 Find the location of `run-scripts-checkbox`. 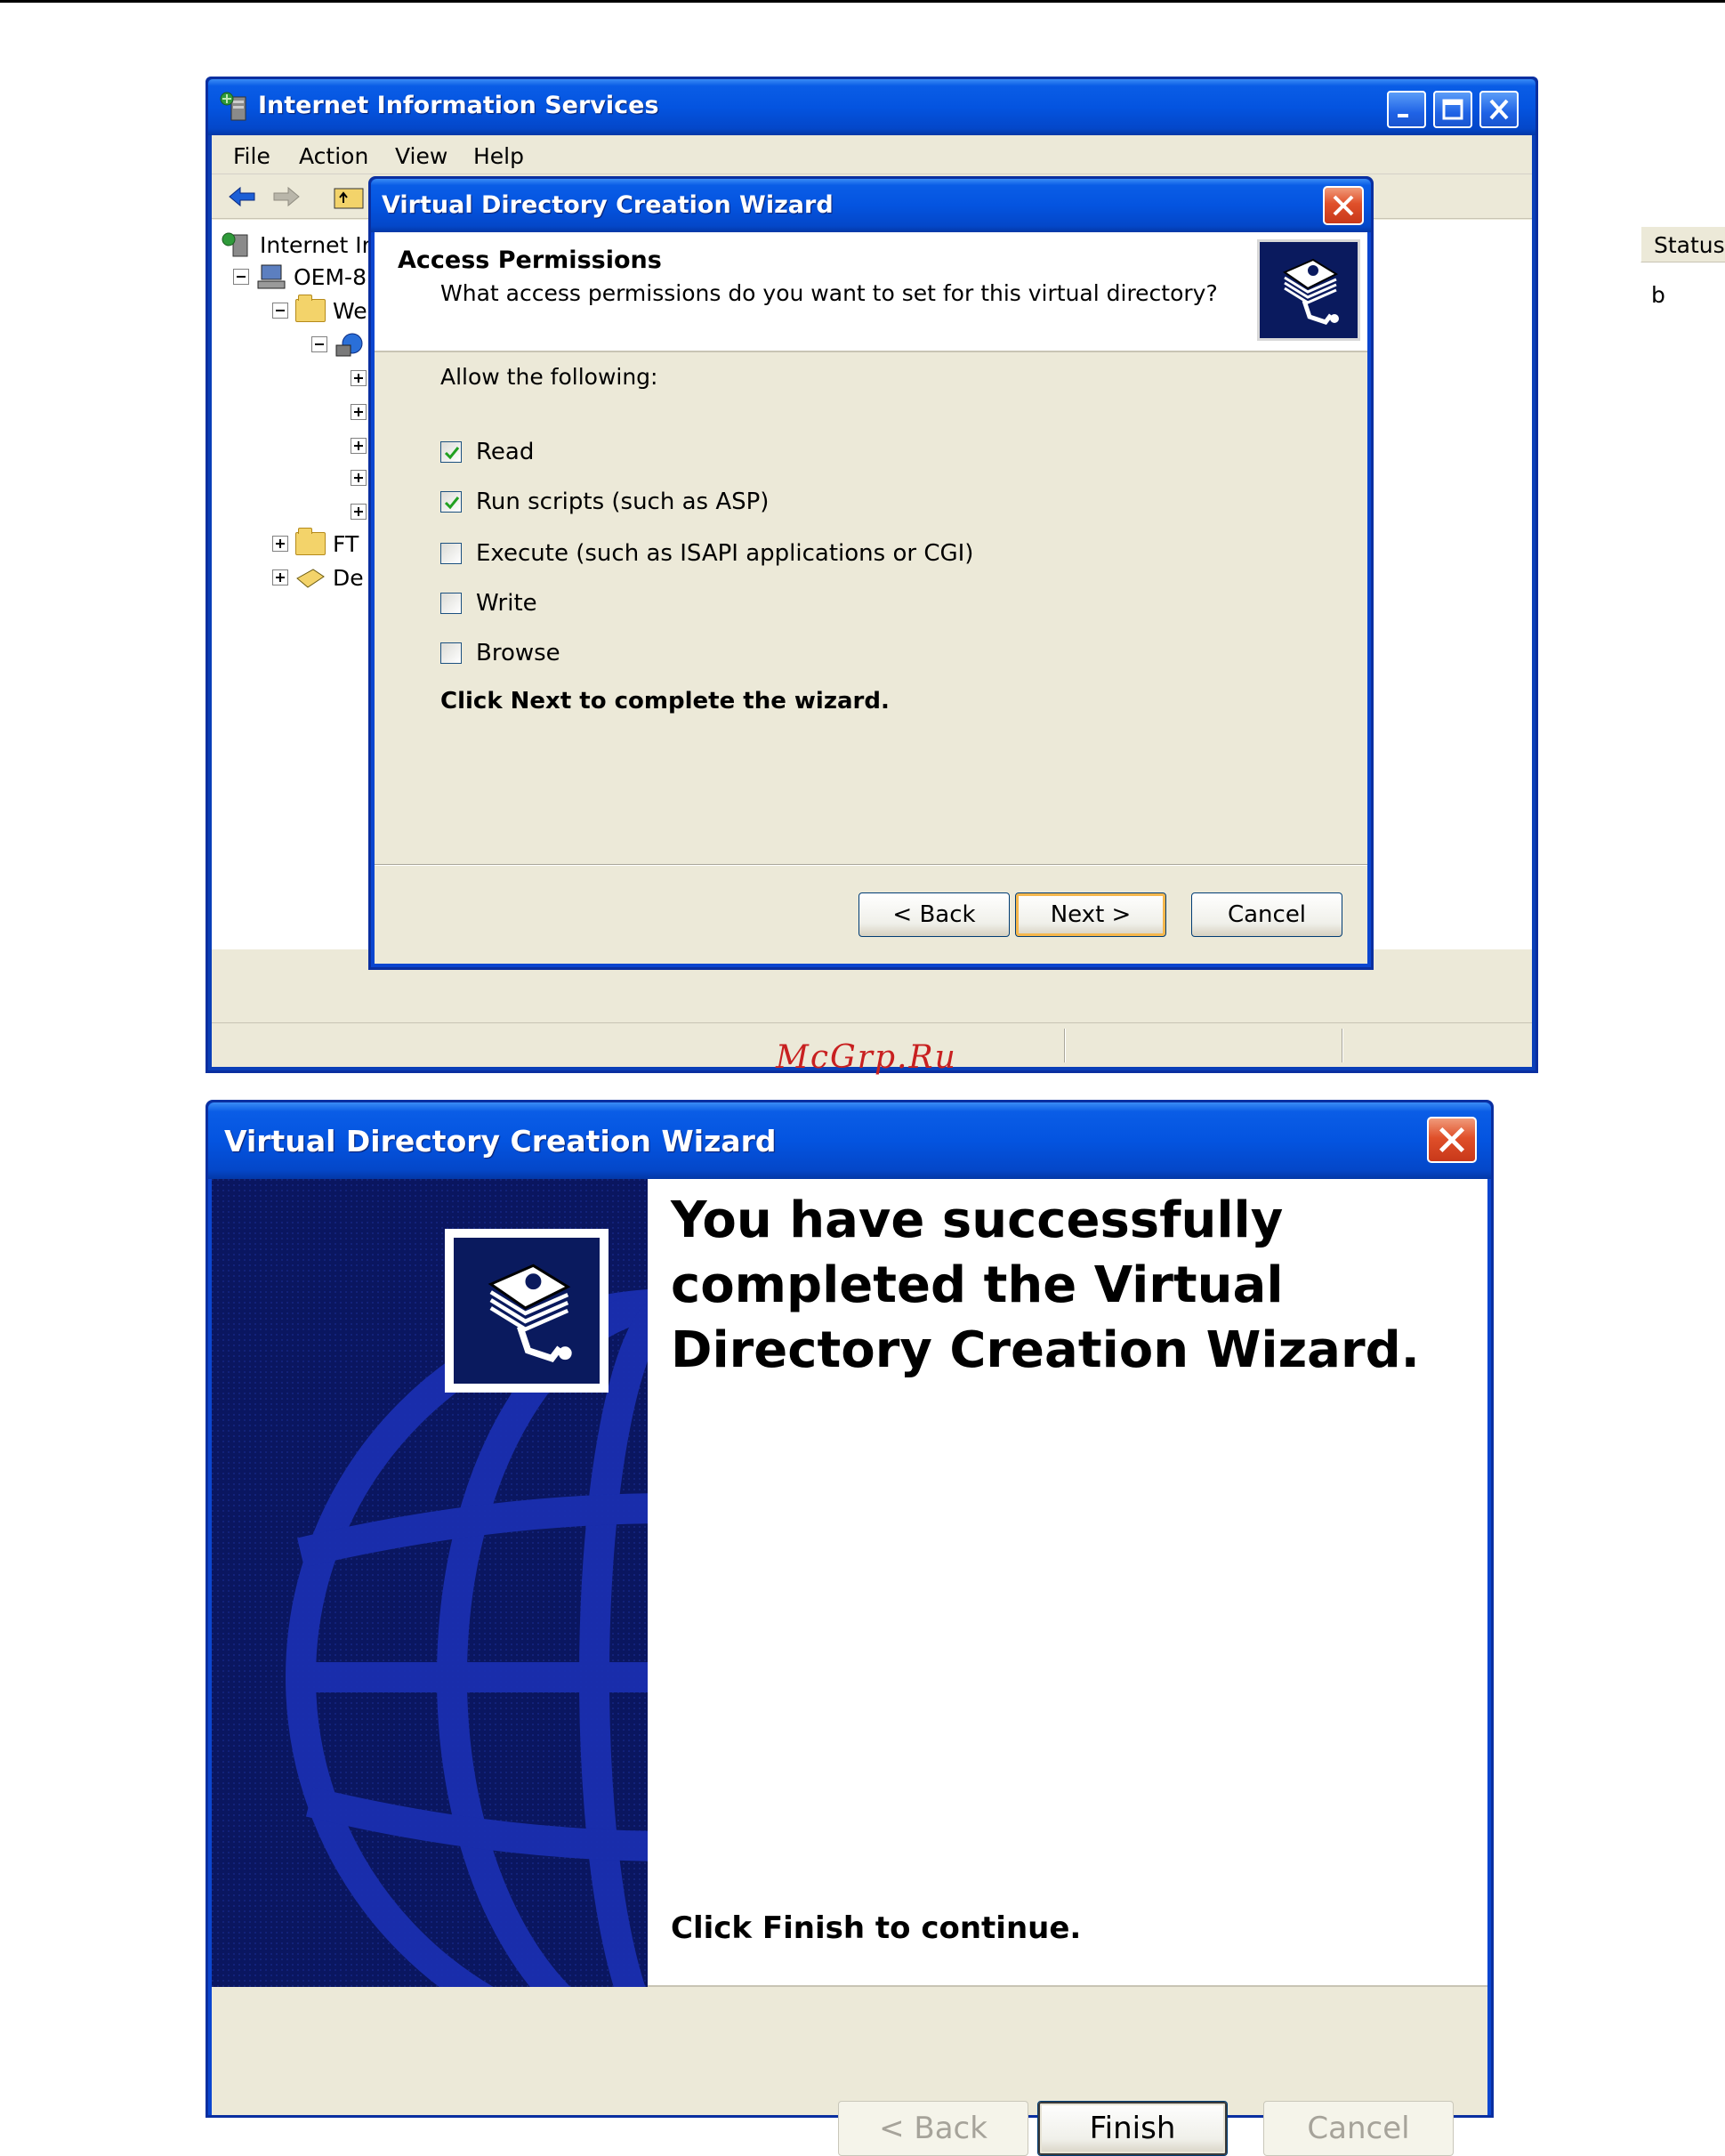

run-scripts-checkbox is located at coordinates (451, 502).